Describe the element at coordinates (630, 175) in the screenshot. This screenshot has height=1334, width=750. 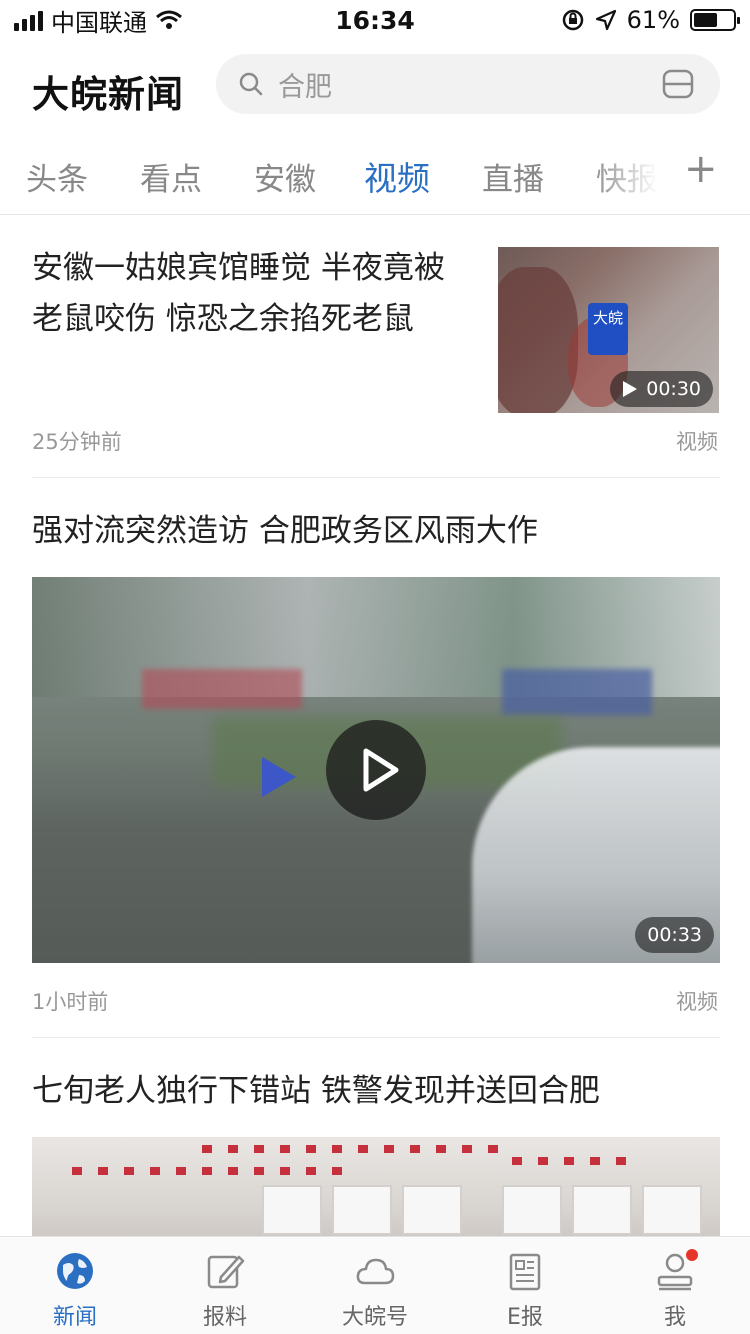
I see `tab-fade` at that location.